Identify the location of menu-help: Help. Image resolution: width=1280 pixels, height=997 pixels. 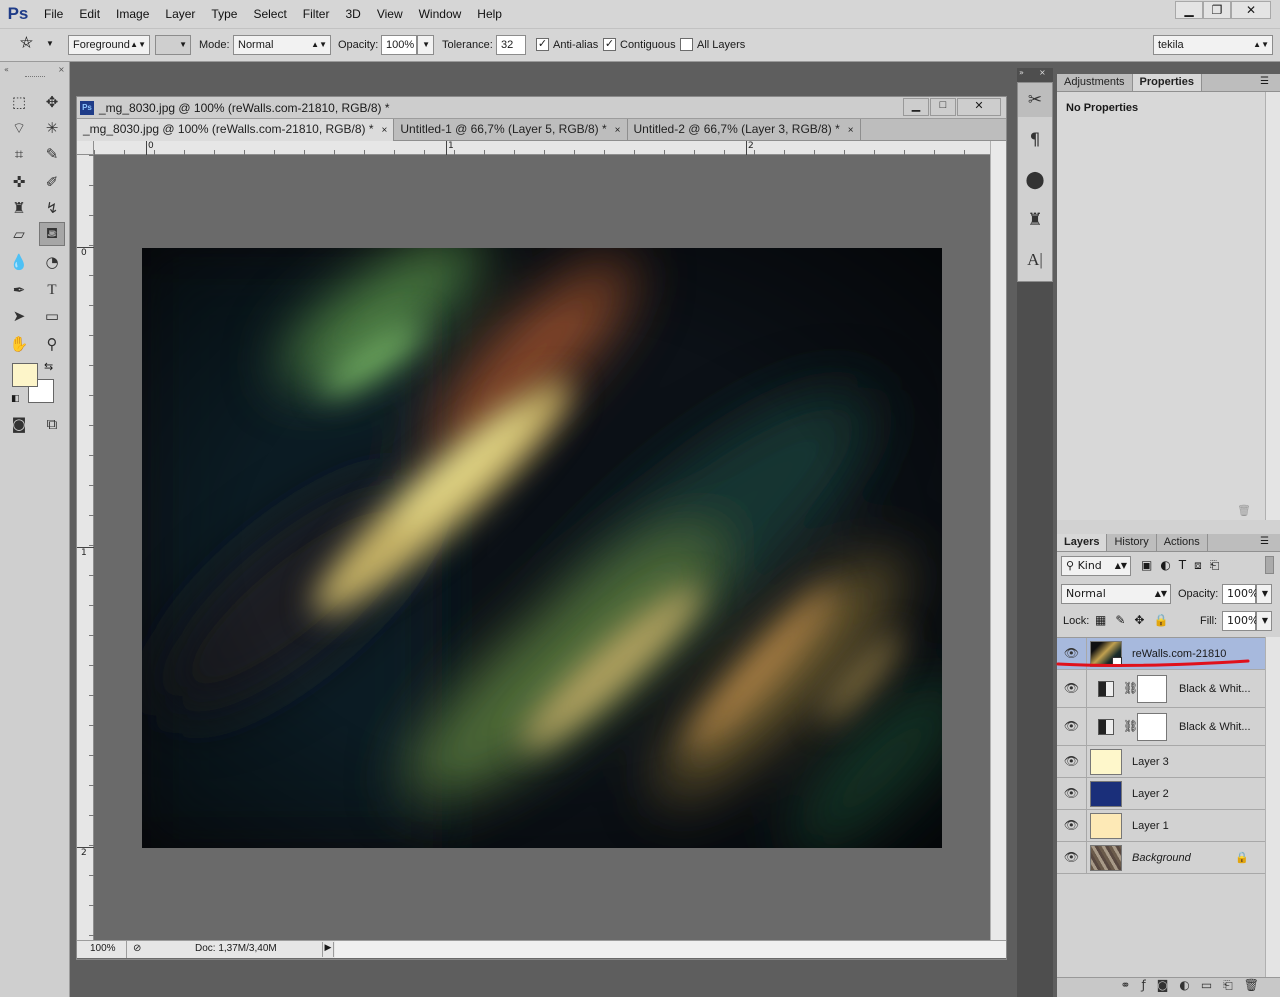
(489, 14).